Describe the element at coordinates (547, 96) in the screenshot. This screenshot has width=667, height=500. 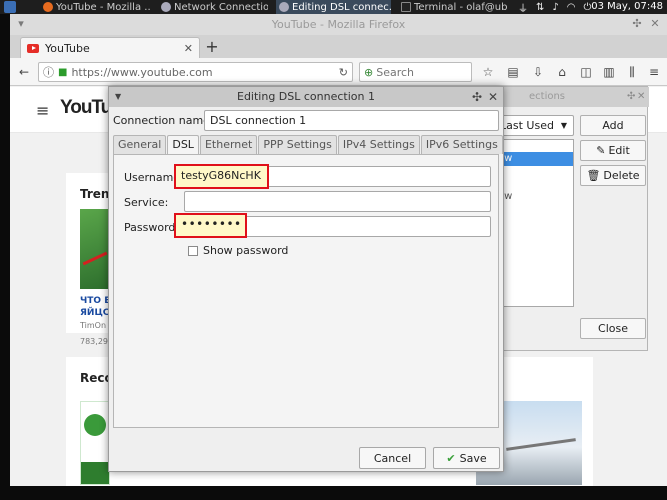
I see `window-title: ections` at that location.